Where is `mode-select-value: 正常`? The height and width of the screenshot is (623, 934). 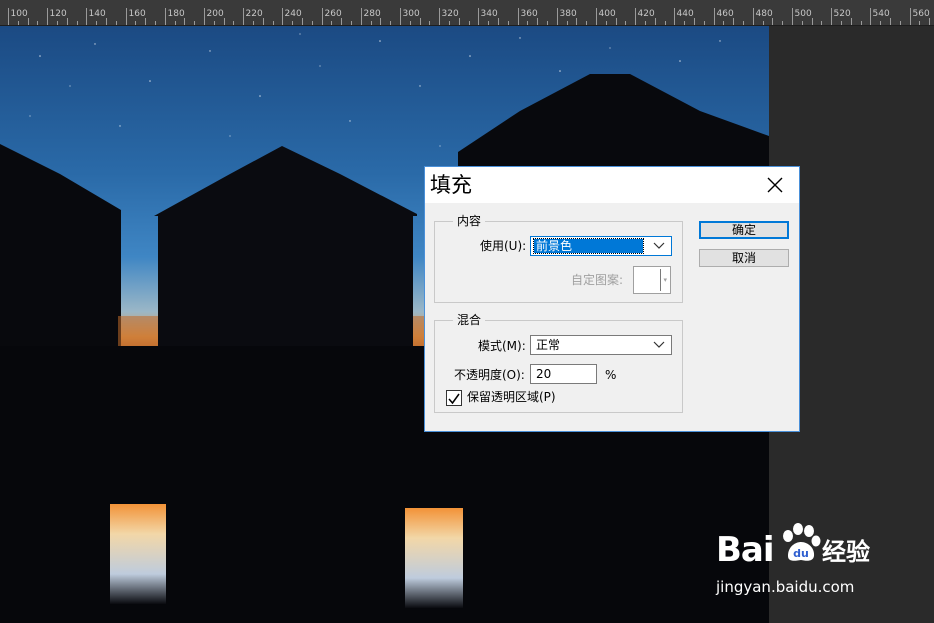 mode-select-value: 正常 is located at coordinates (548, 345).